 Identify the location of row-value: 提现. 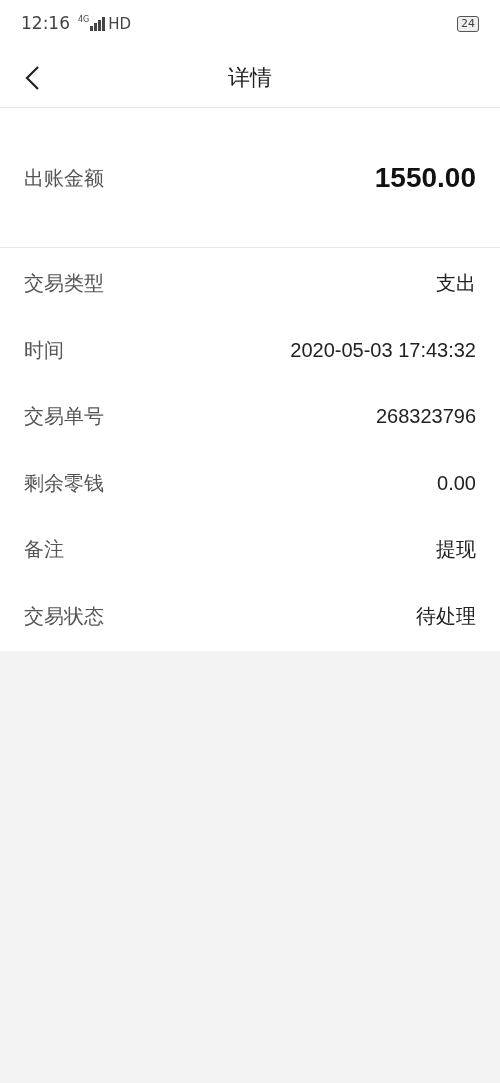
(456, 550).